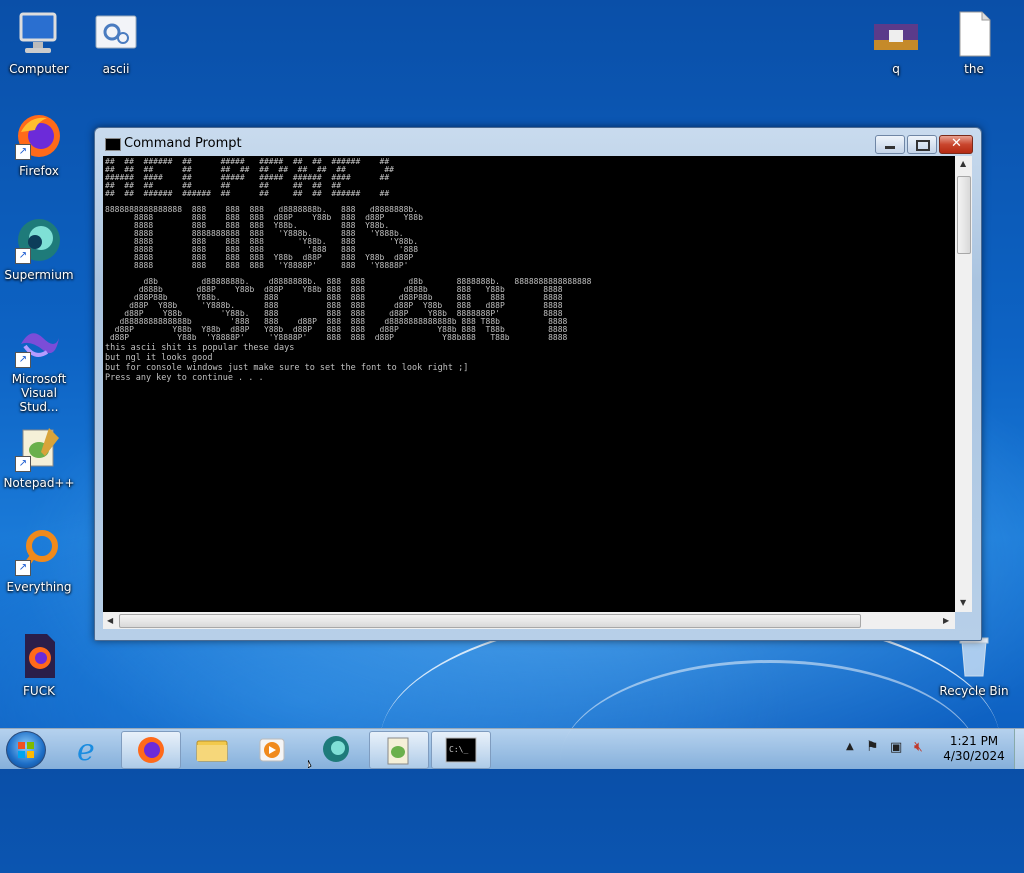 The image size is (1024, 873). I want to click on network-icon: ▣, so click(896, 747).